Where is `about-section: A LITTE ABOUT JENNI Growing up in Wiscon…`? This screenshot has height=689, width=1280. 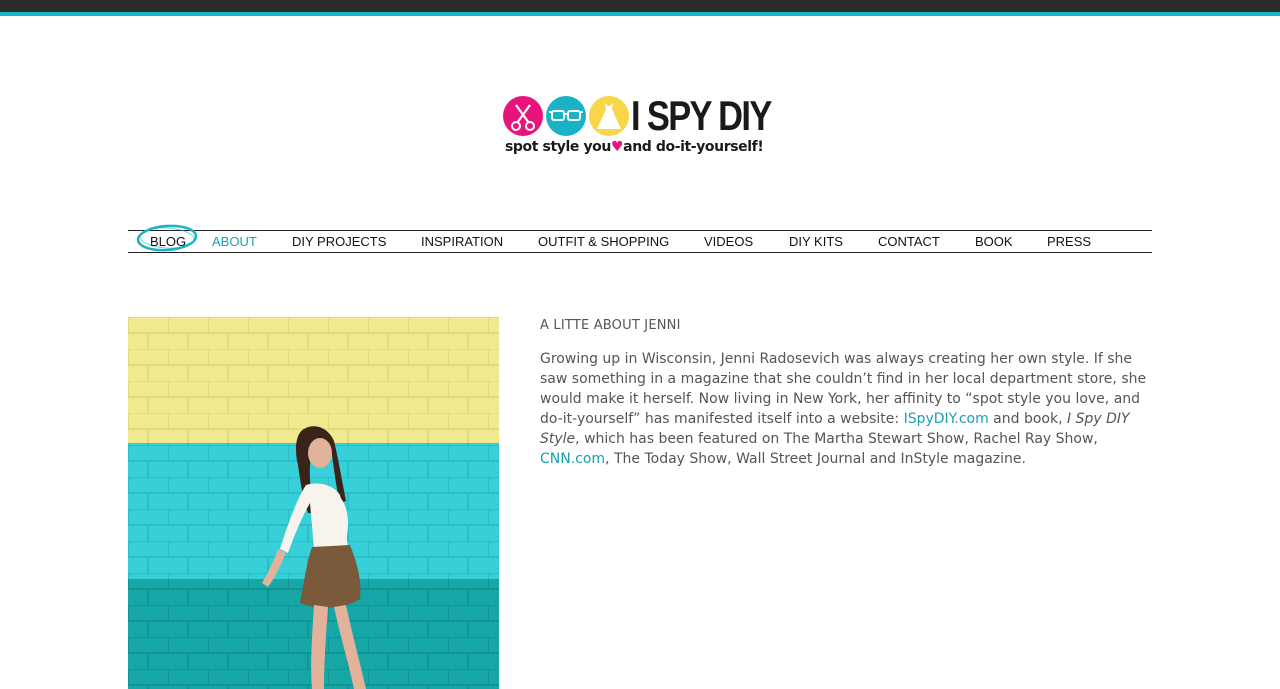
about-section: A LITTE ABOUT JENNI Growing up in Wiscon… is located at coordinates (847, 400).